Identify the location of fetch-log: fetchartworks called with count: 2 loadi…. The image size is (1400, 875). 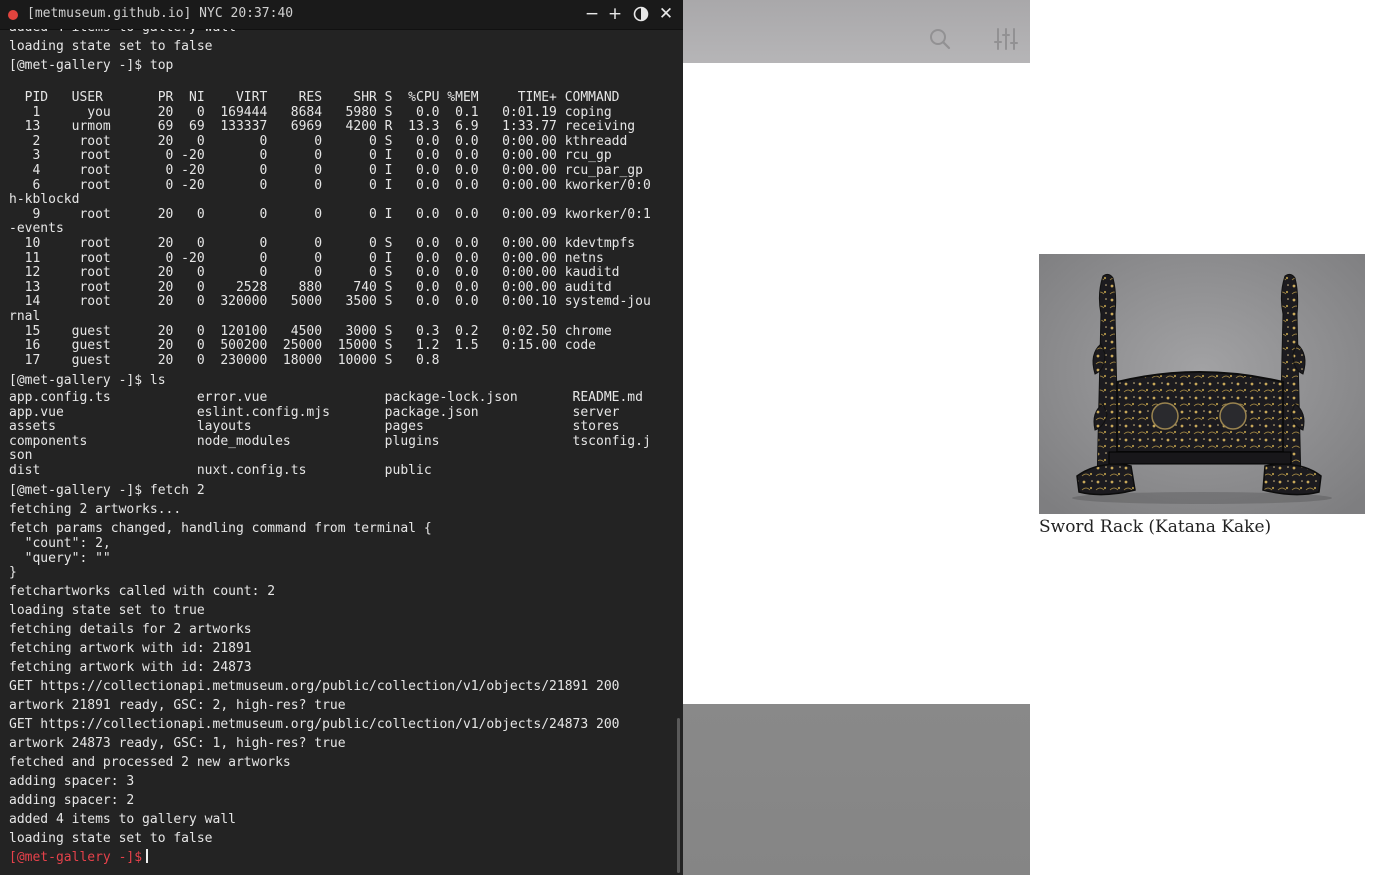
(314, 715).